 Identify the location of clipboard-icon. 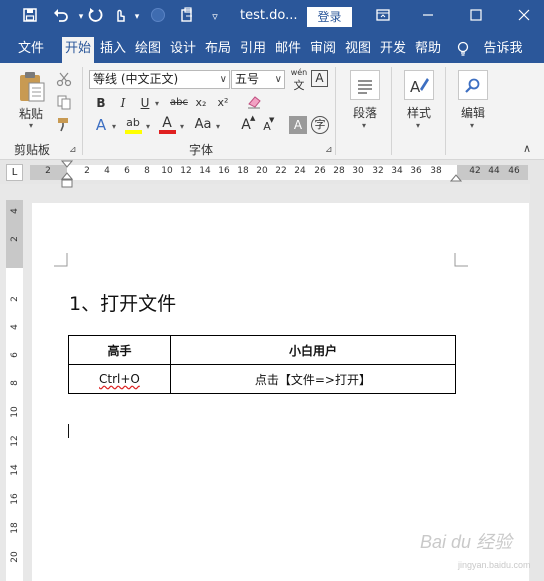
(187, 17).